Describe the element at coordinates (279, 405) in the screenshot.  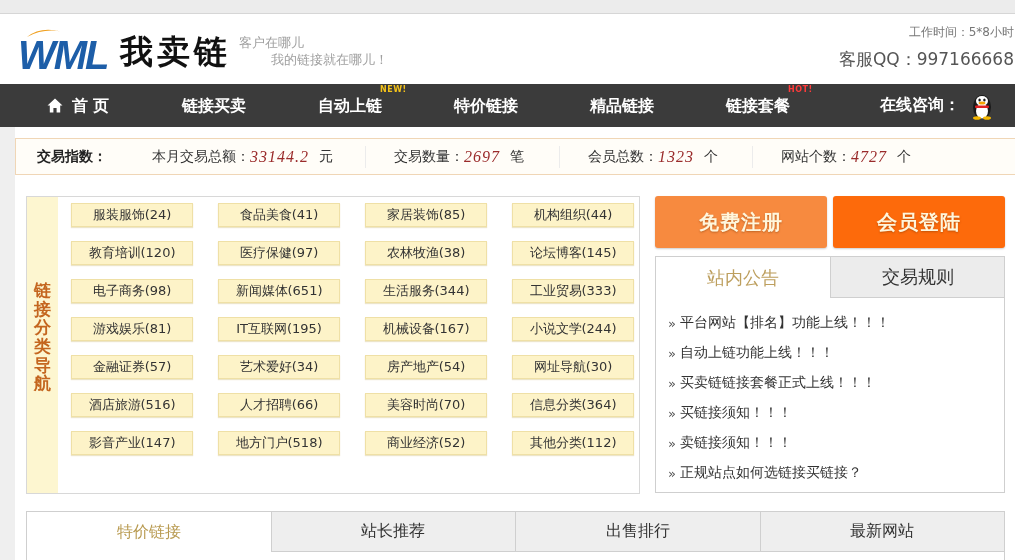
I see `category-link: 人才招聘(66)` at that location.